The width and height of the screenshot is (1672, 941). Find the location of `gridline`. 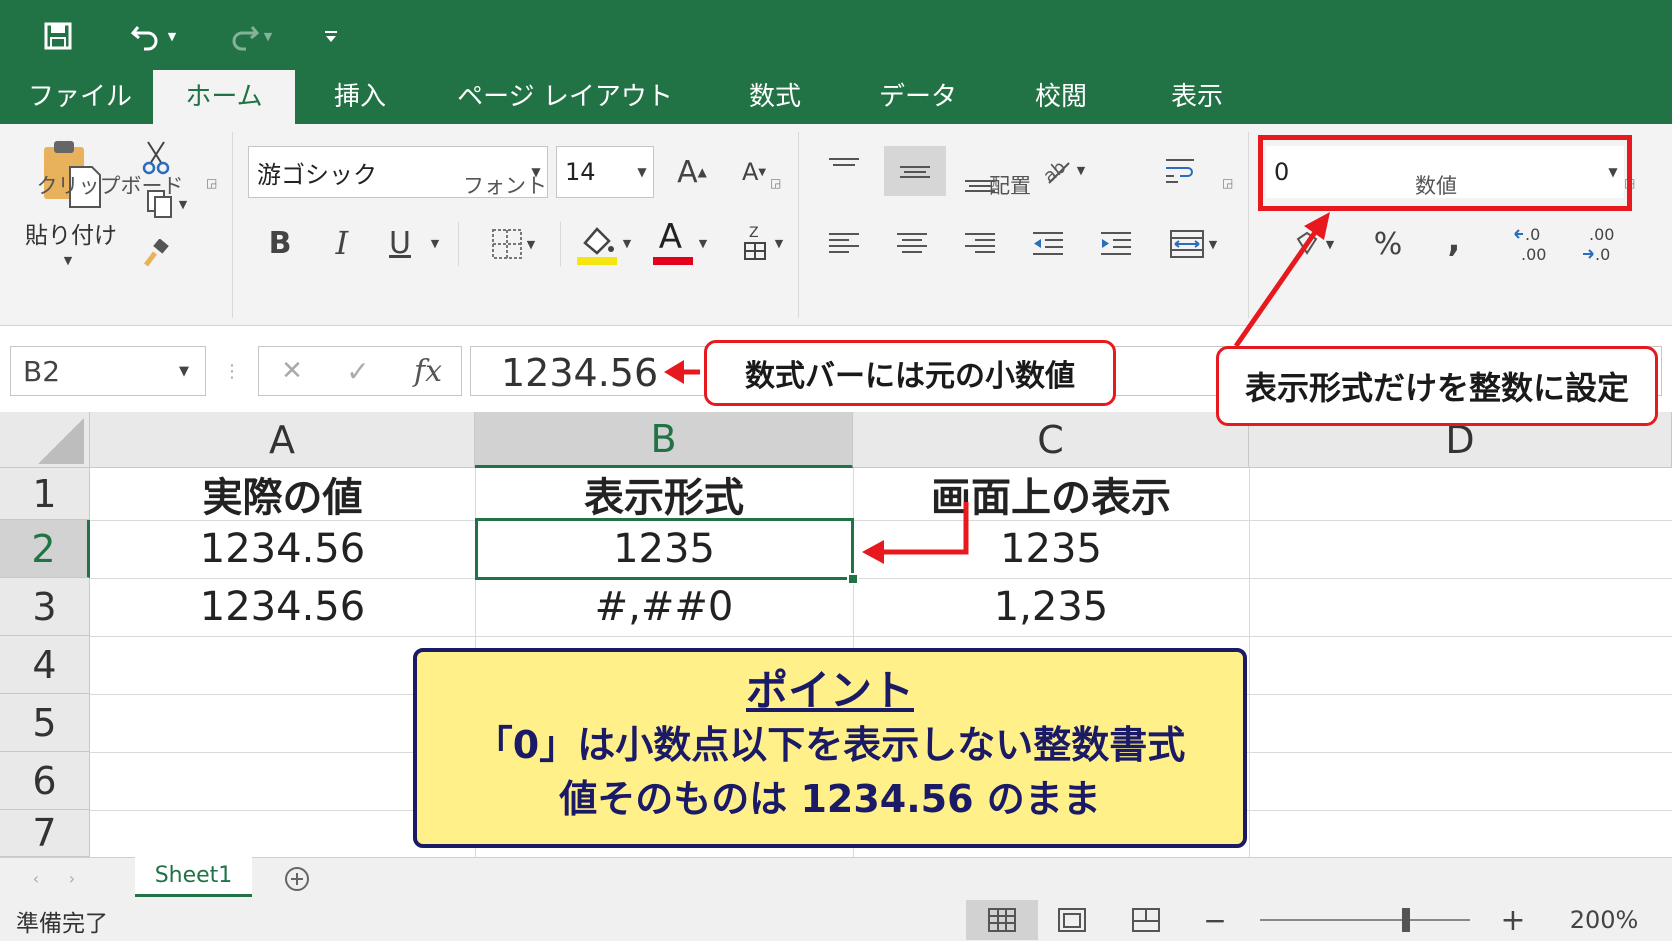

gridline is located at coordinates (881, 636).